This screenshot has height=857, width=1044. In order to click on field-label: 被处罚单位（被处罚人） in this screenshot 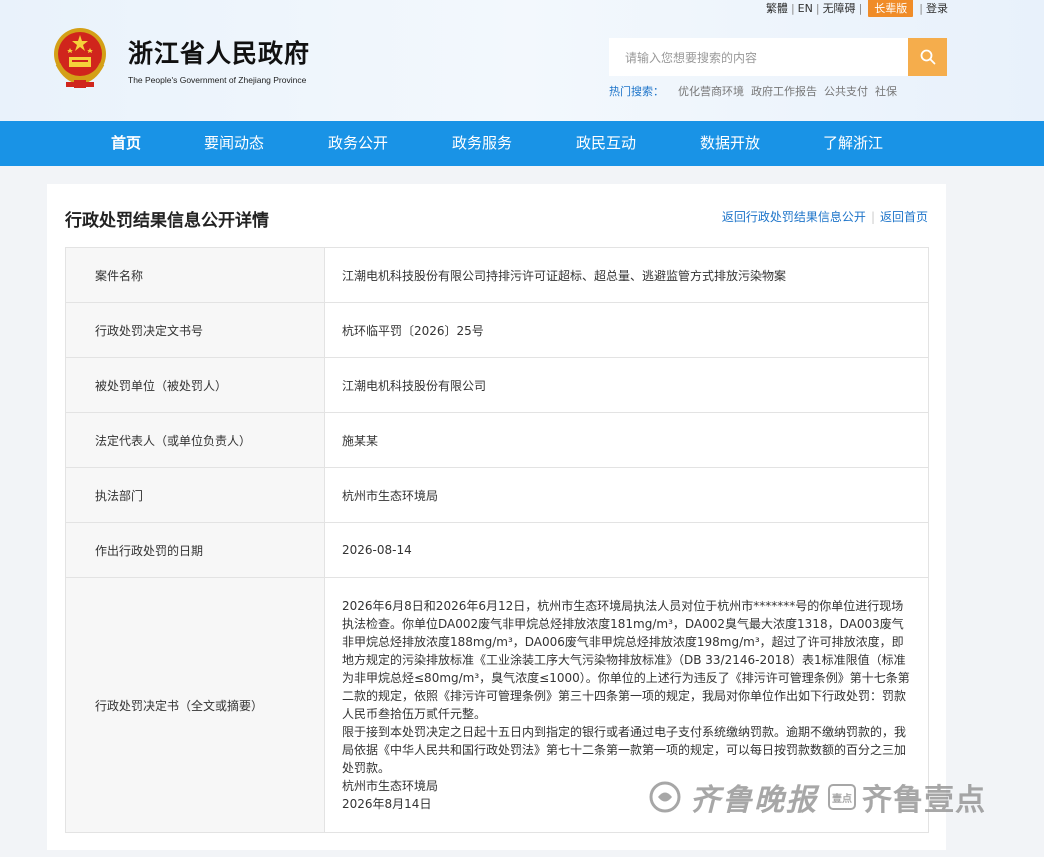, I will do `click(195, 385)`.